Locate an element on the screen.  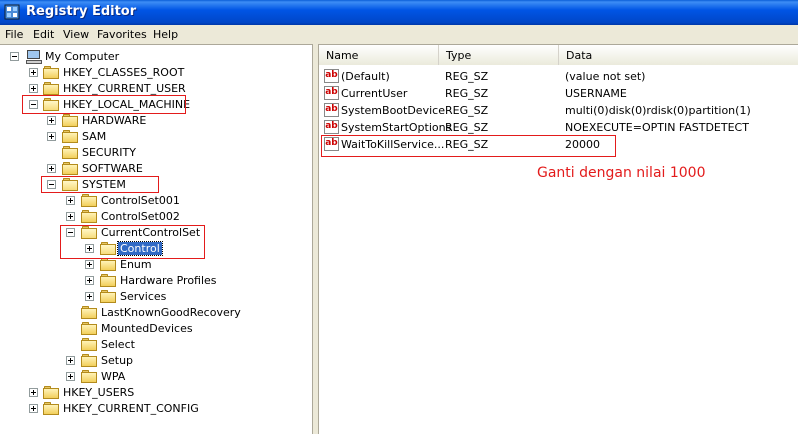
list-header: Name Type Data is located at coordinates (558, 55).